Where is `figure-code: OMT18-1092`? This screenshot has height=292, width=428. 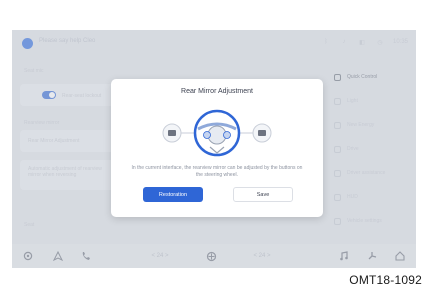
figure-code: OMT18-1092 is located at coordinates (385, 280).